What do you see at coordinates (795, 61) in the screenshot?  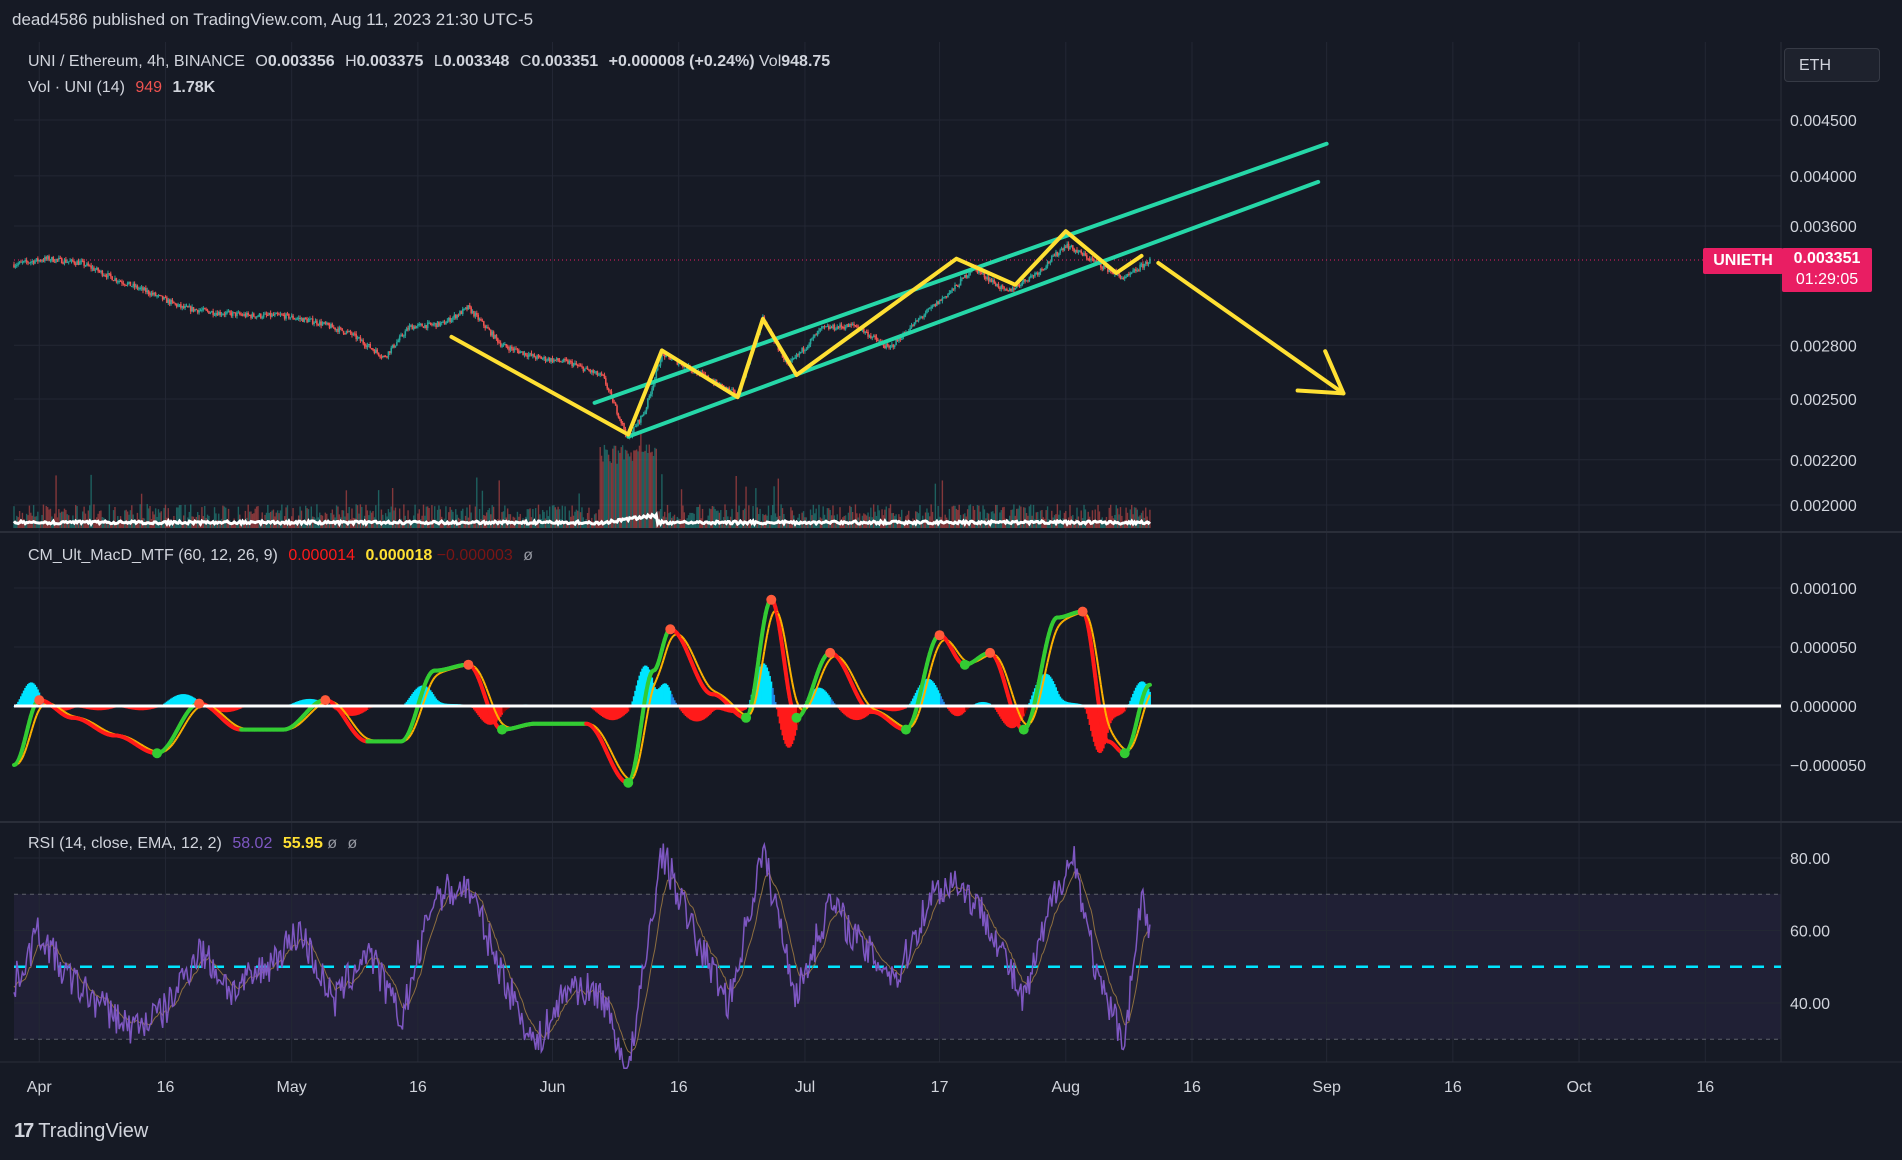 I see `ohlc-volume: Vol948.75` at bounding box center [795, 61].